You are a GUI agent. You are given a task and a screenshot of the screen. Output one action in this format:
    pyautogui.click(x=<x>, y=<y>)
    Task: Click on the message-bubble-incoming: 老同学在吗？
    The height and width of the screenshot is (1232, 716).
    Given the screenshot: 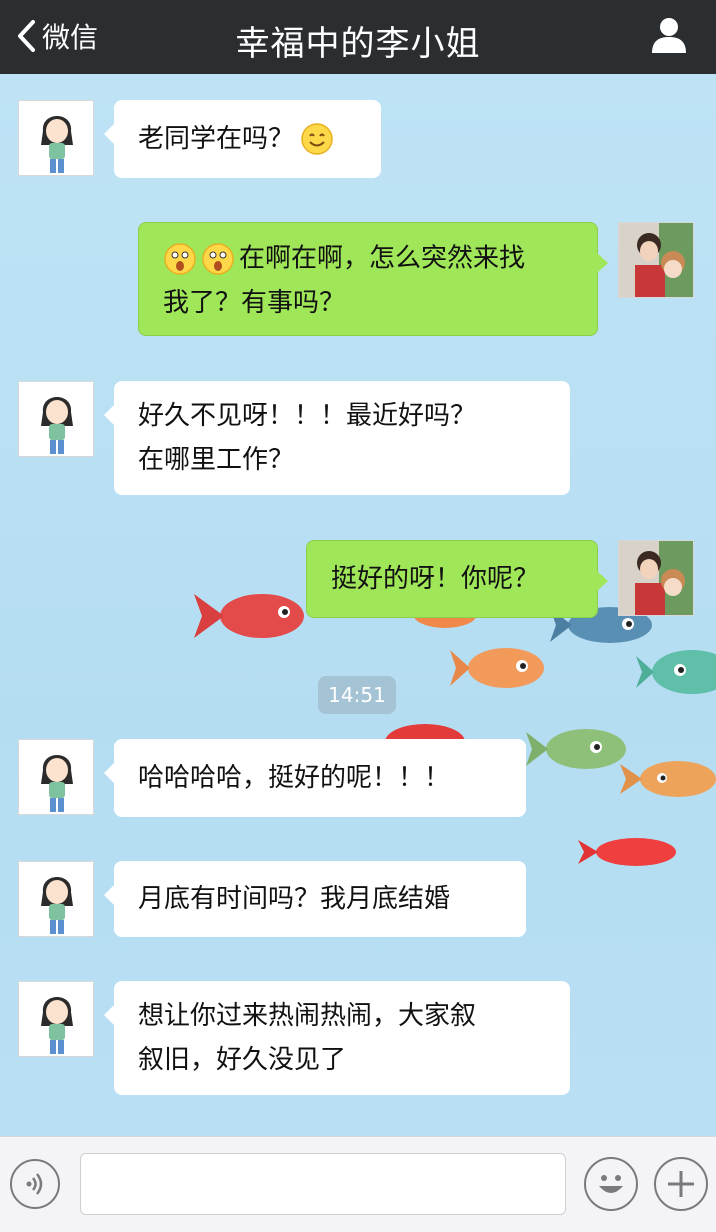 What is the action you would take?
    pyautogui.click(x=242, y=139)
    